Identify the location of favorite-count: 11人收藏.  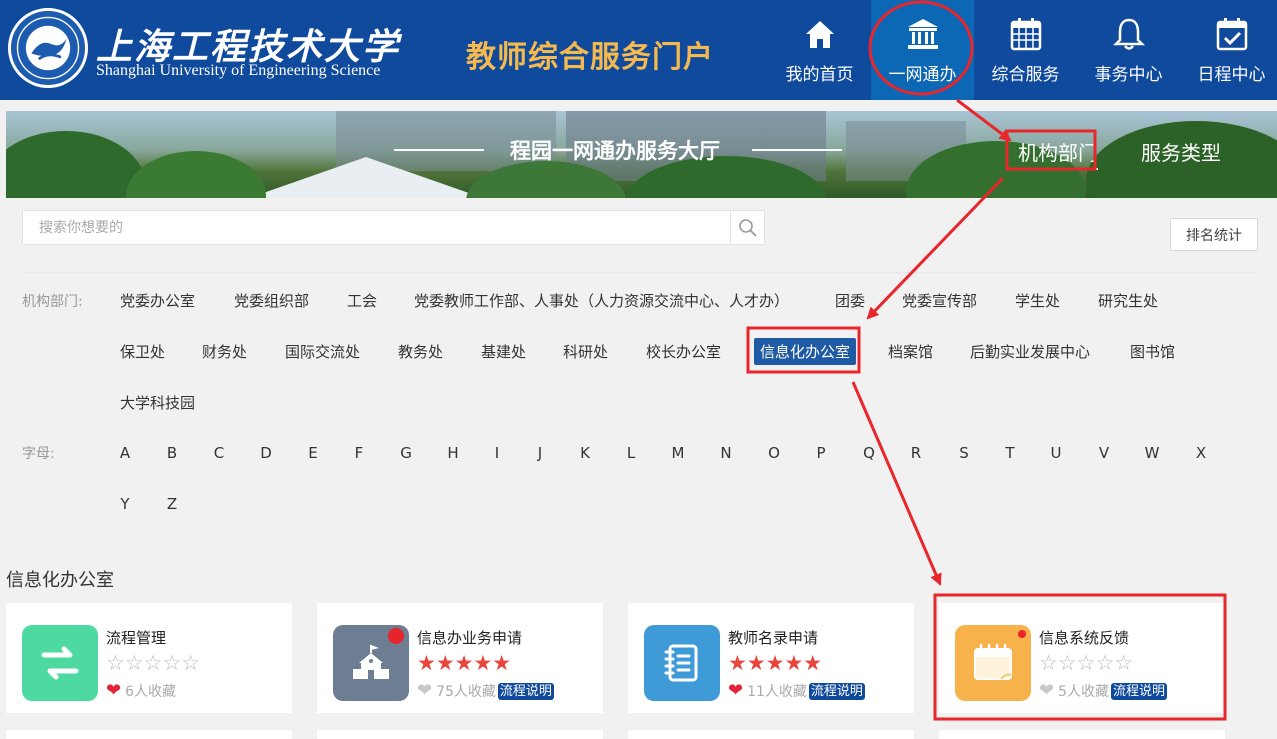
(777, 692).